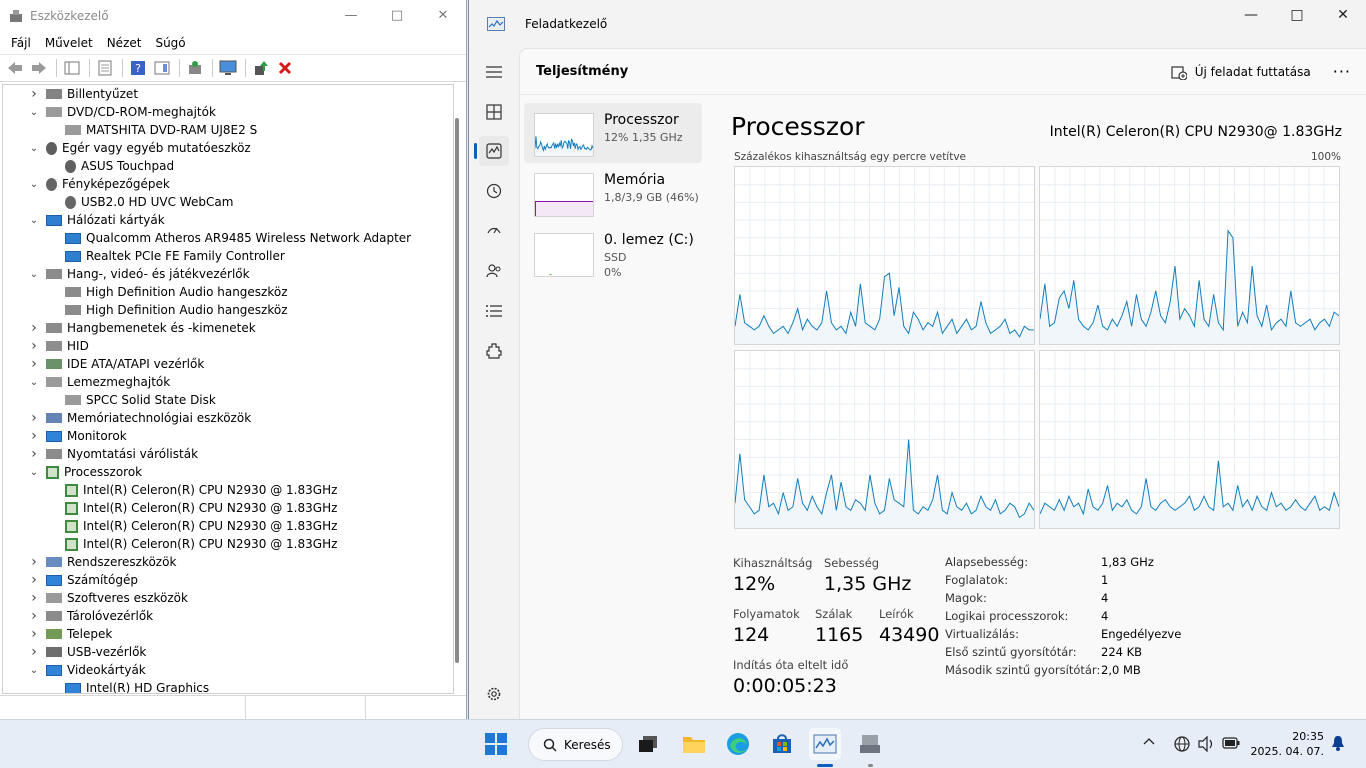 The height and width of the screenshot is (768, 1366). Describe the element at coordinates (39, 68) in the screenshot. I see `forward-arrow-icon` at that location.